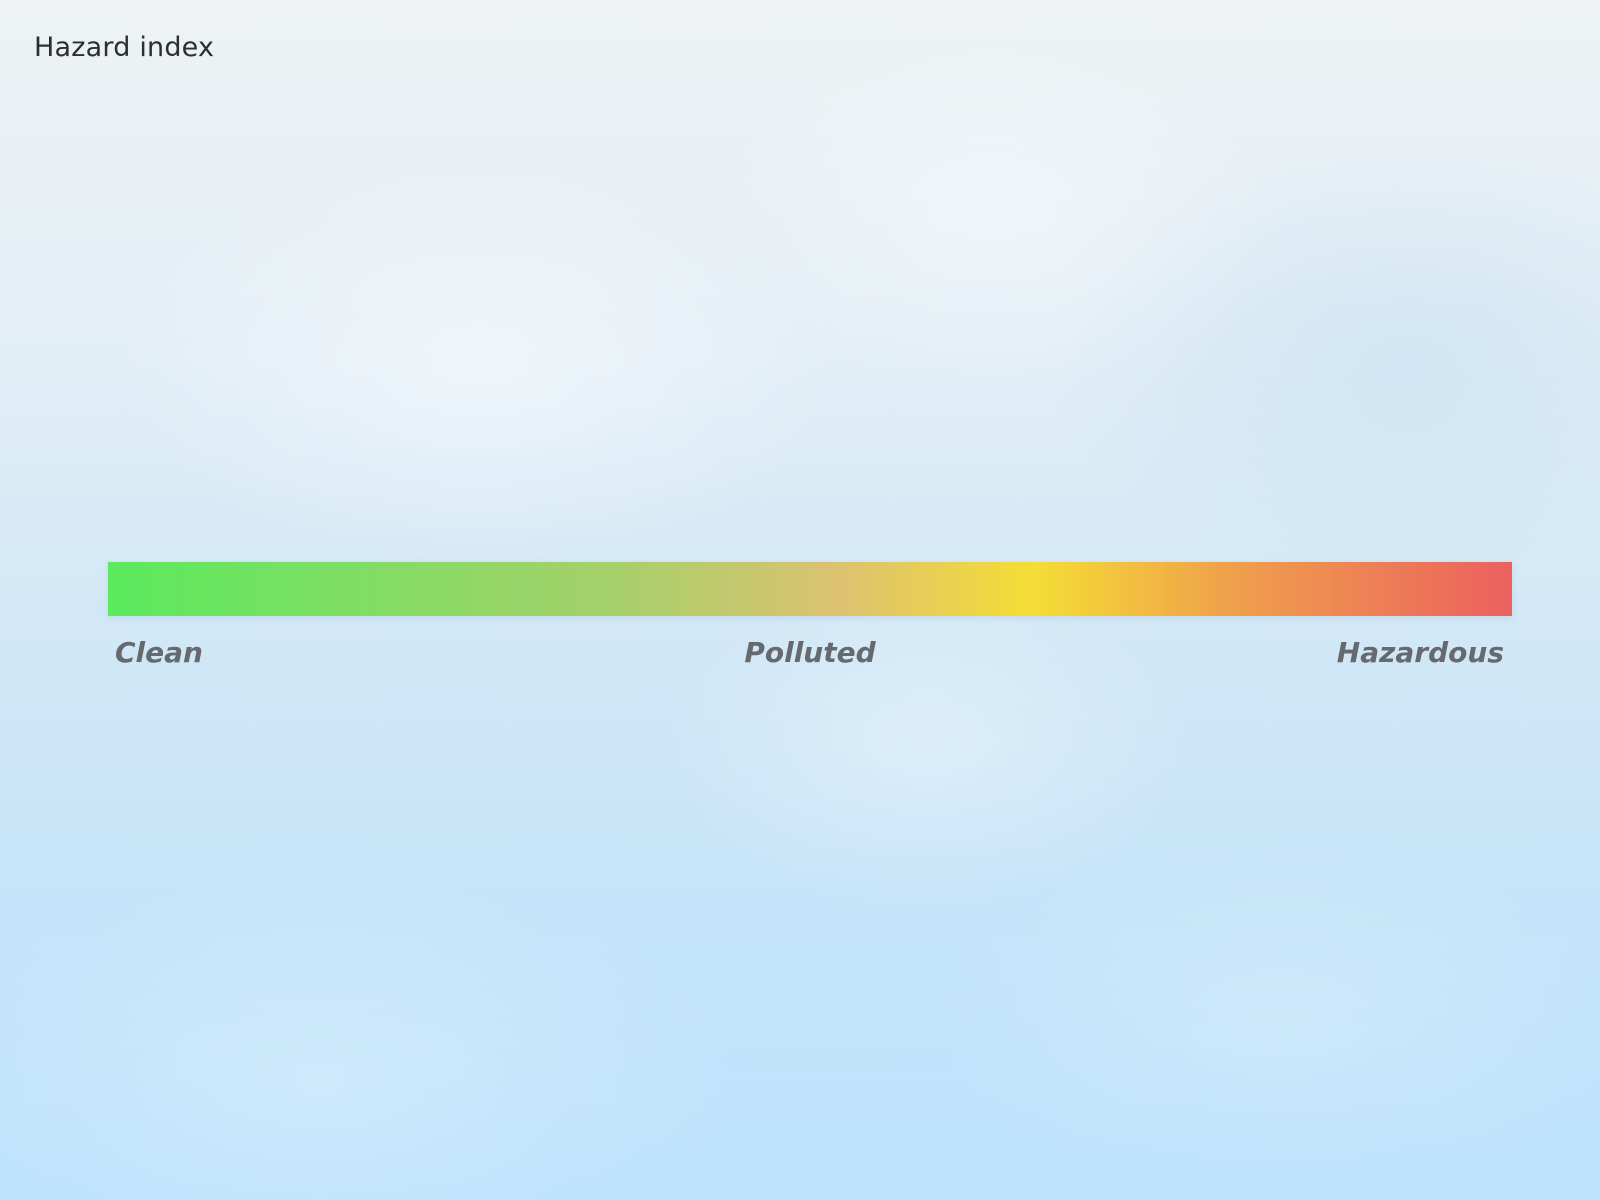 The image size is (1600, 1200). Describe the element at coordinates (159, 652) in the screenshot. I see `scale-label-clean: Clean` at that location.